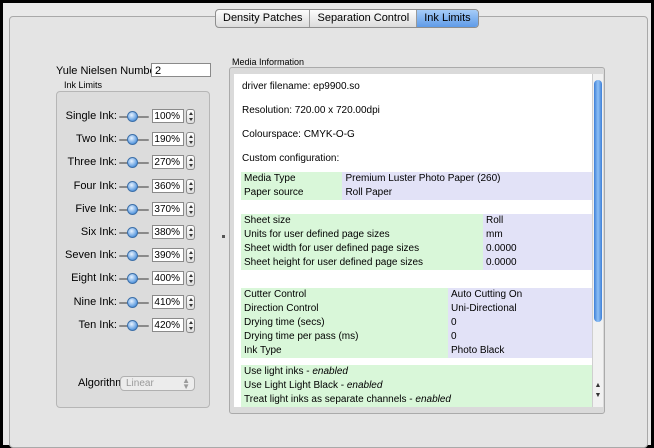 This screenshot has width=654, height=448. Describe the element at coordinates (311, 110) in the screenshot. I see `resolution-text: Resolution: 720.00 x 720.00dpi` at that location.